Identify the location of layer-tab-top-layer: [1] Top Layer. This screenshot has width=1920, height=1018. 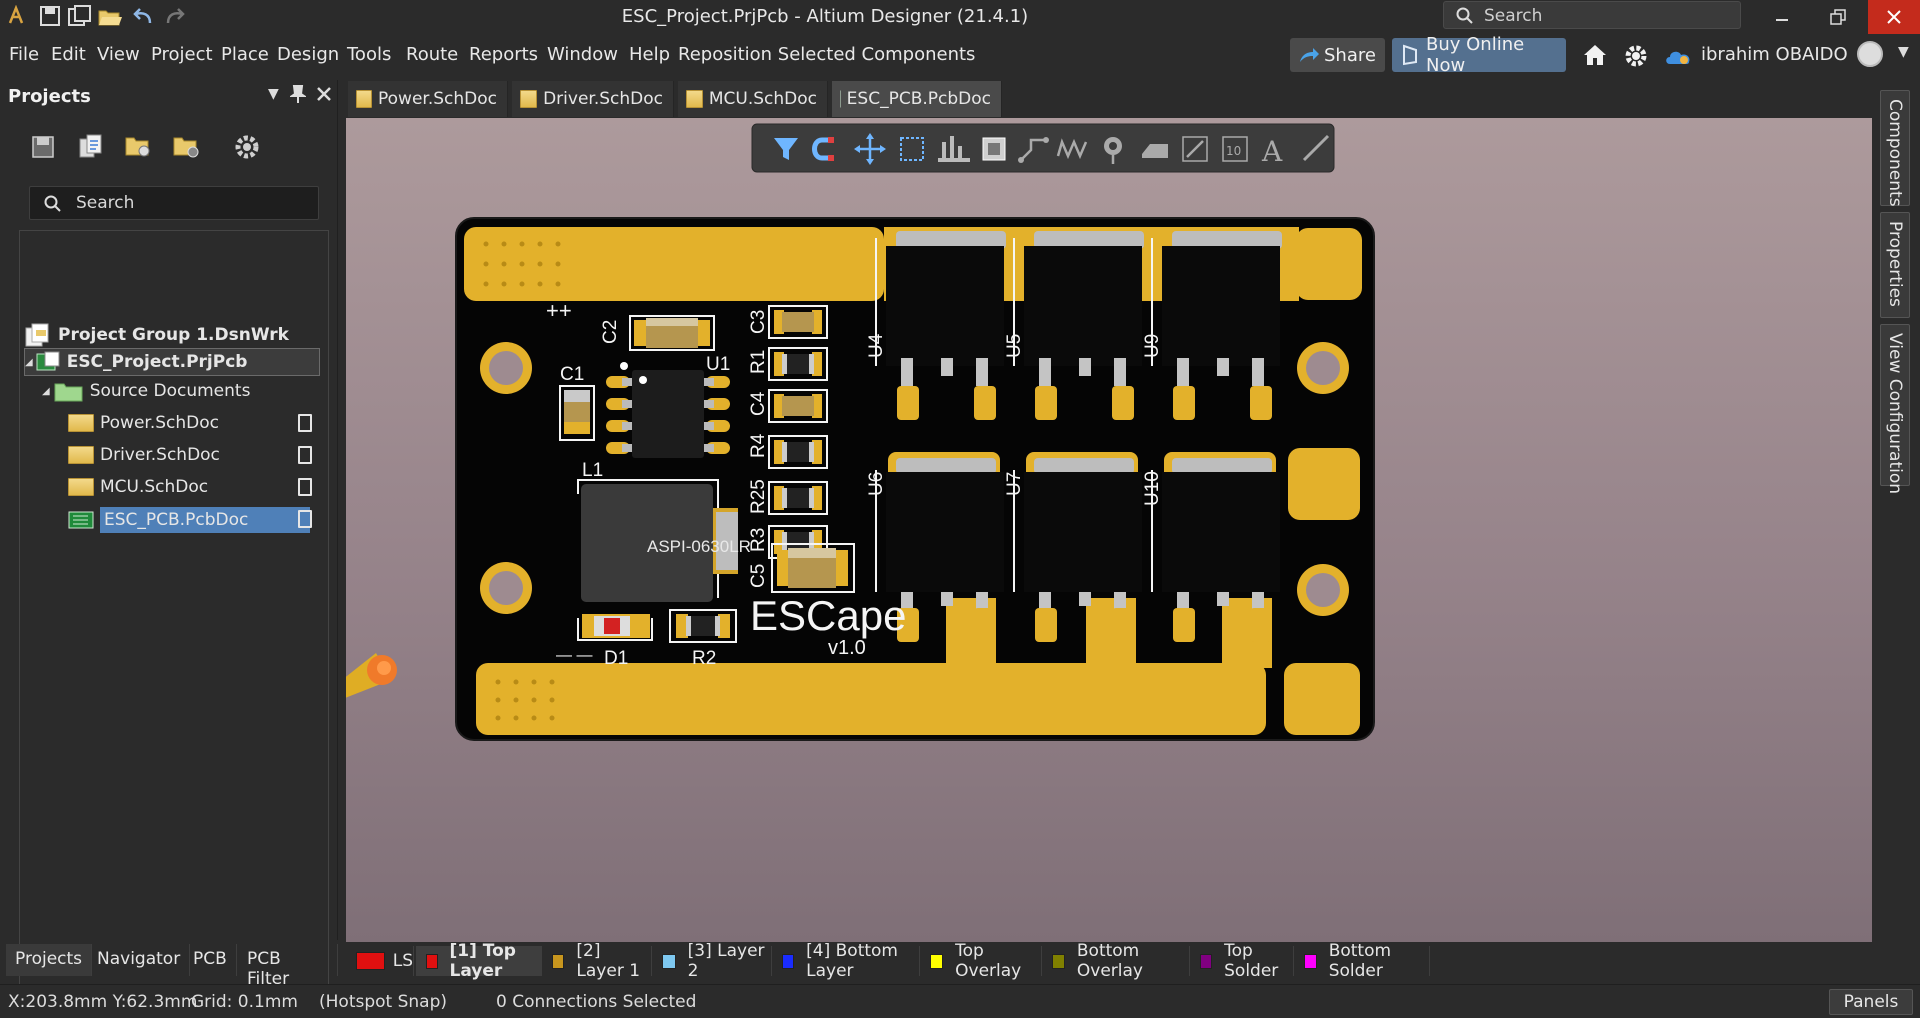
(479, 961).